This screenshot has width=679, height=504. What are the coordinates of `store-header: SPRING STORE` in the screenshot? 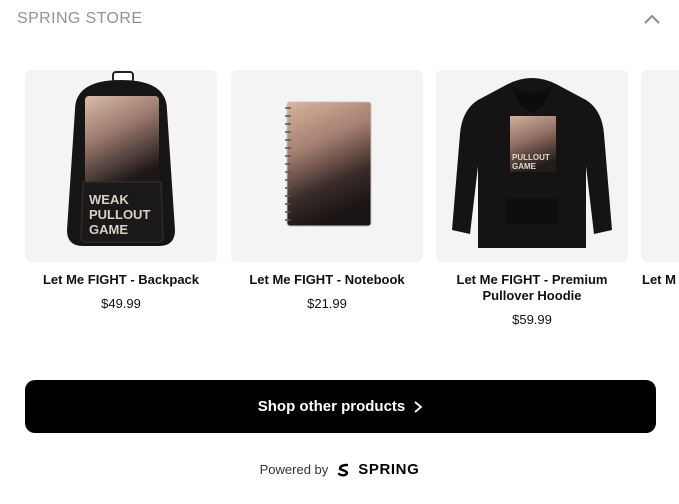 It's located at (339, 19).